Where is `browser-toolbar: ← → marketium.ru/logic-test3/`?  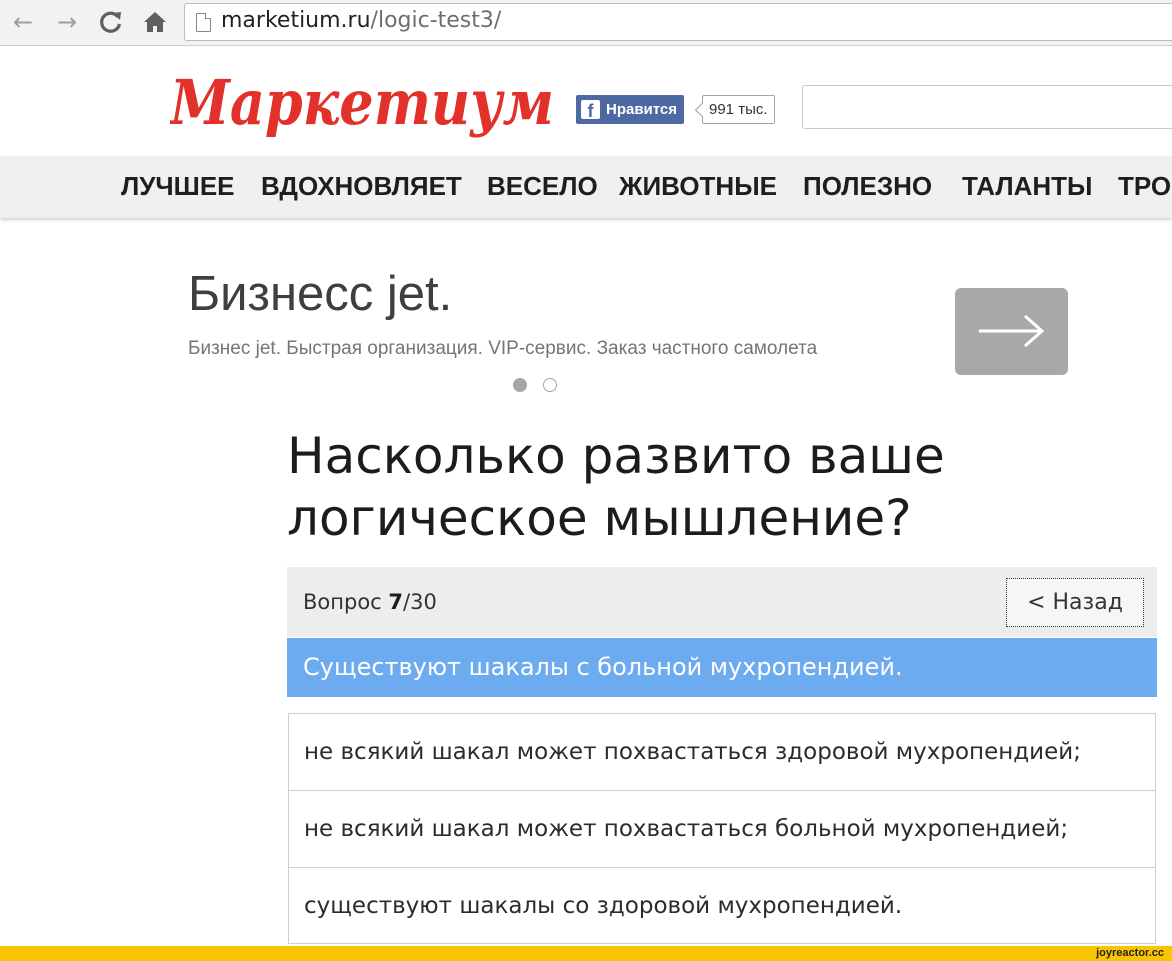
browser-toolbar: ← → marketium.ru/logic-test3/ is located at coordinates (586, 23).